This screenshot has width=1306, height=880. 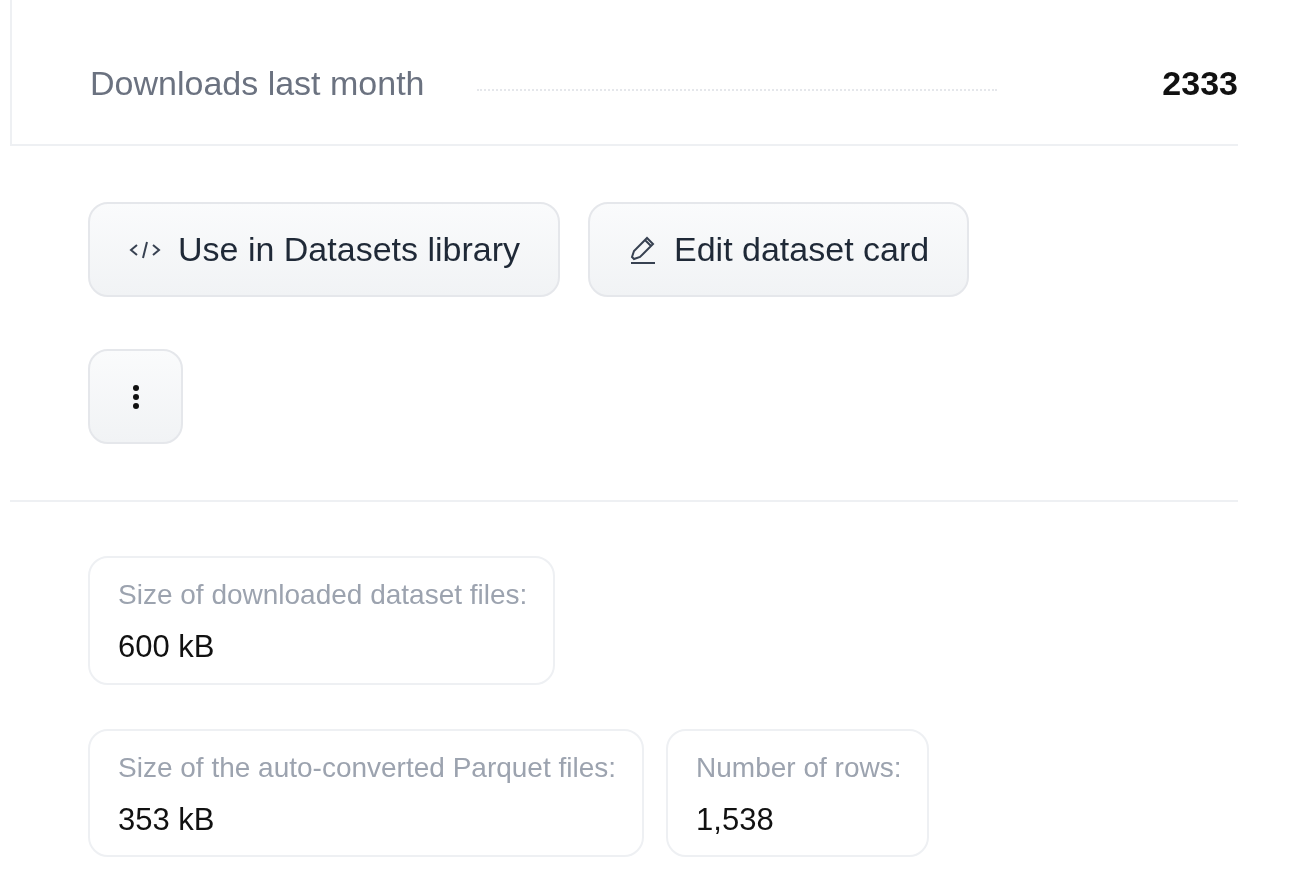 I want to click on library-button: Use in Datasets library, so click(x=324, y=249).